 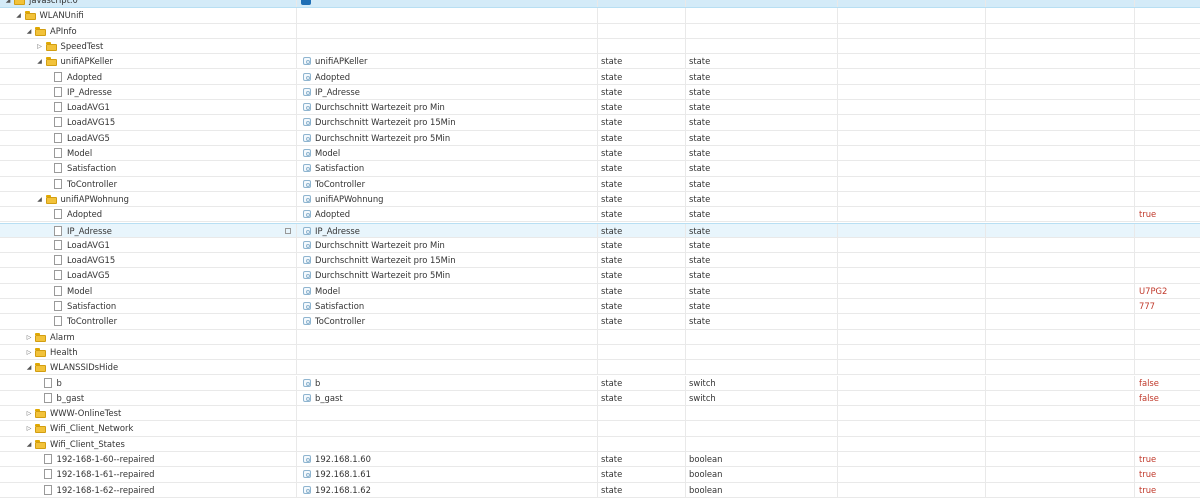 What do you see at coordinates (307, 214) in the screenshot?
I see `state-object-icon` at bounding box center [307, 214].